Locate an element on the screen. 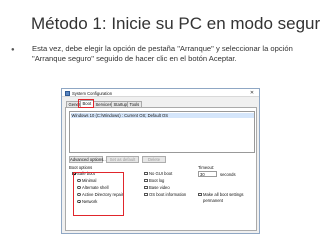 Image resolution: width=320 pixels, height=240 pixels. dialog-title: System Configuration is located at coordinates (92, 93).